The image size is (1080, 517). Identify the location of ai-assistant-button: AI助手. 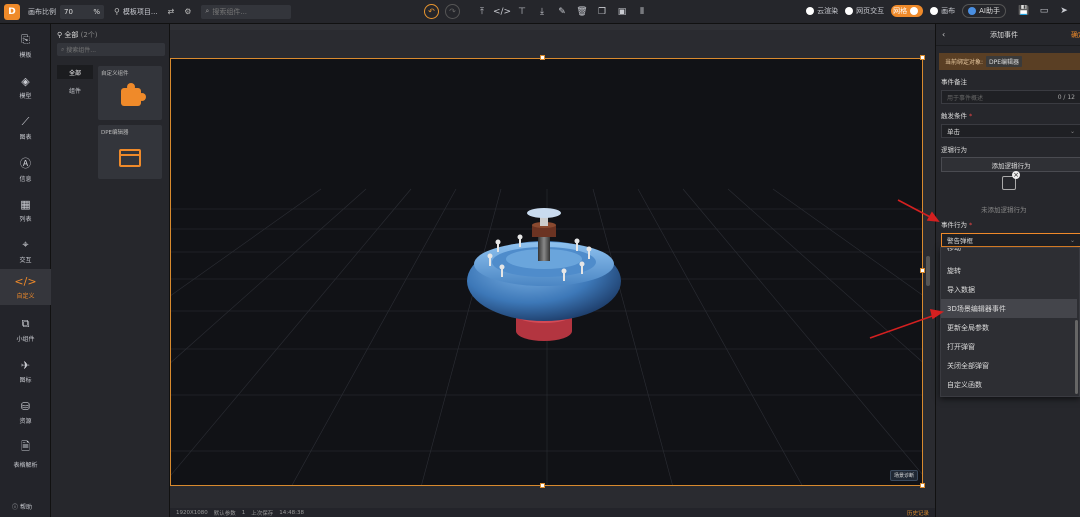
(984, 11).